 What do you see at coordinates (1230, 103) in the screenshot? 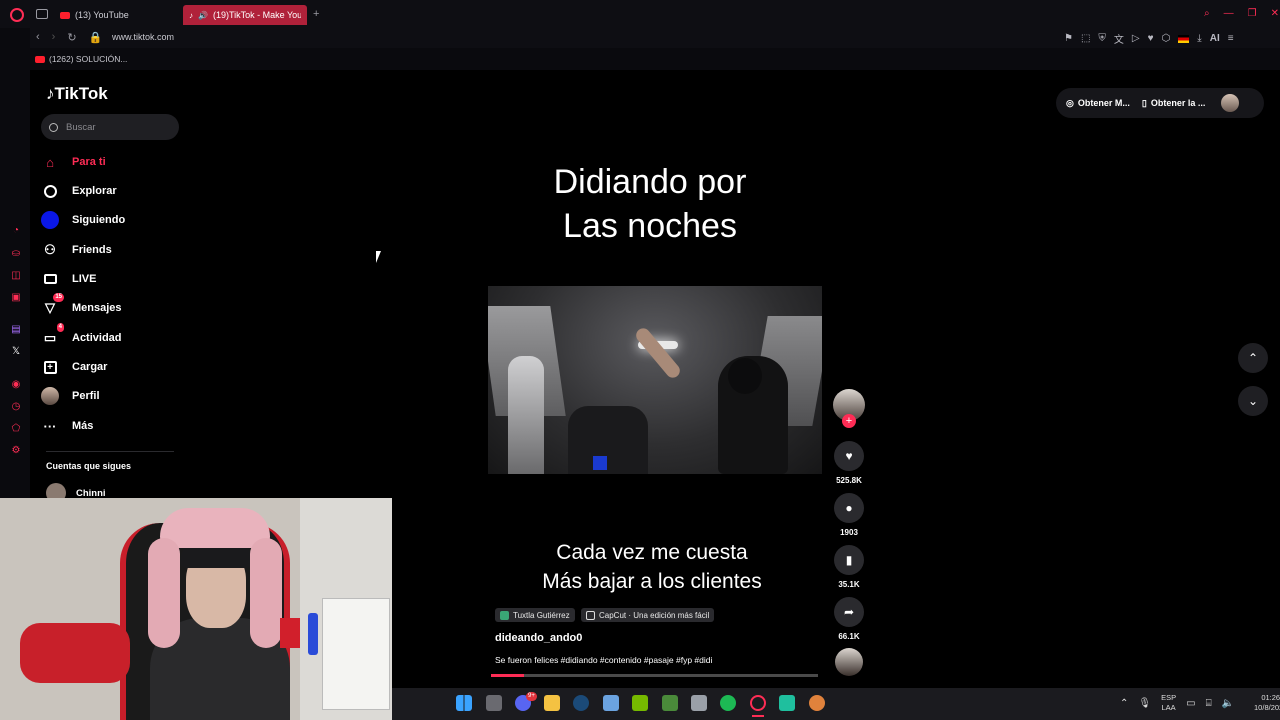
I see `user-avatar` at bounding box center [1230, 103].